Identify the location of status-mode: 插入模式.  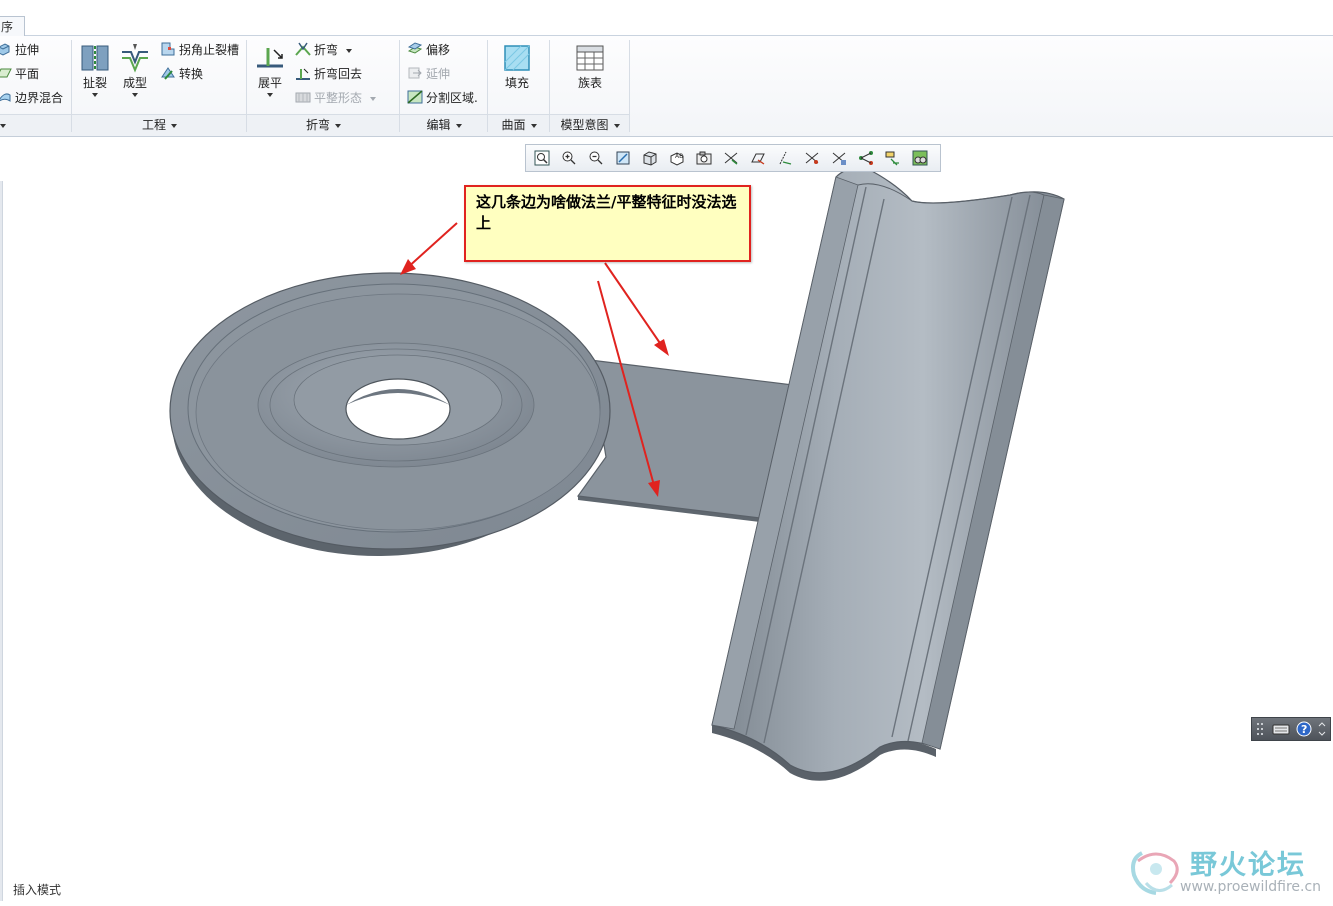
(37, 890).